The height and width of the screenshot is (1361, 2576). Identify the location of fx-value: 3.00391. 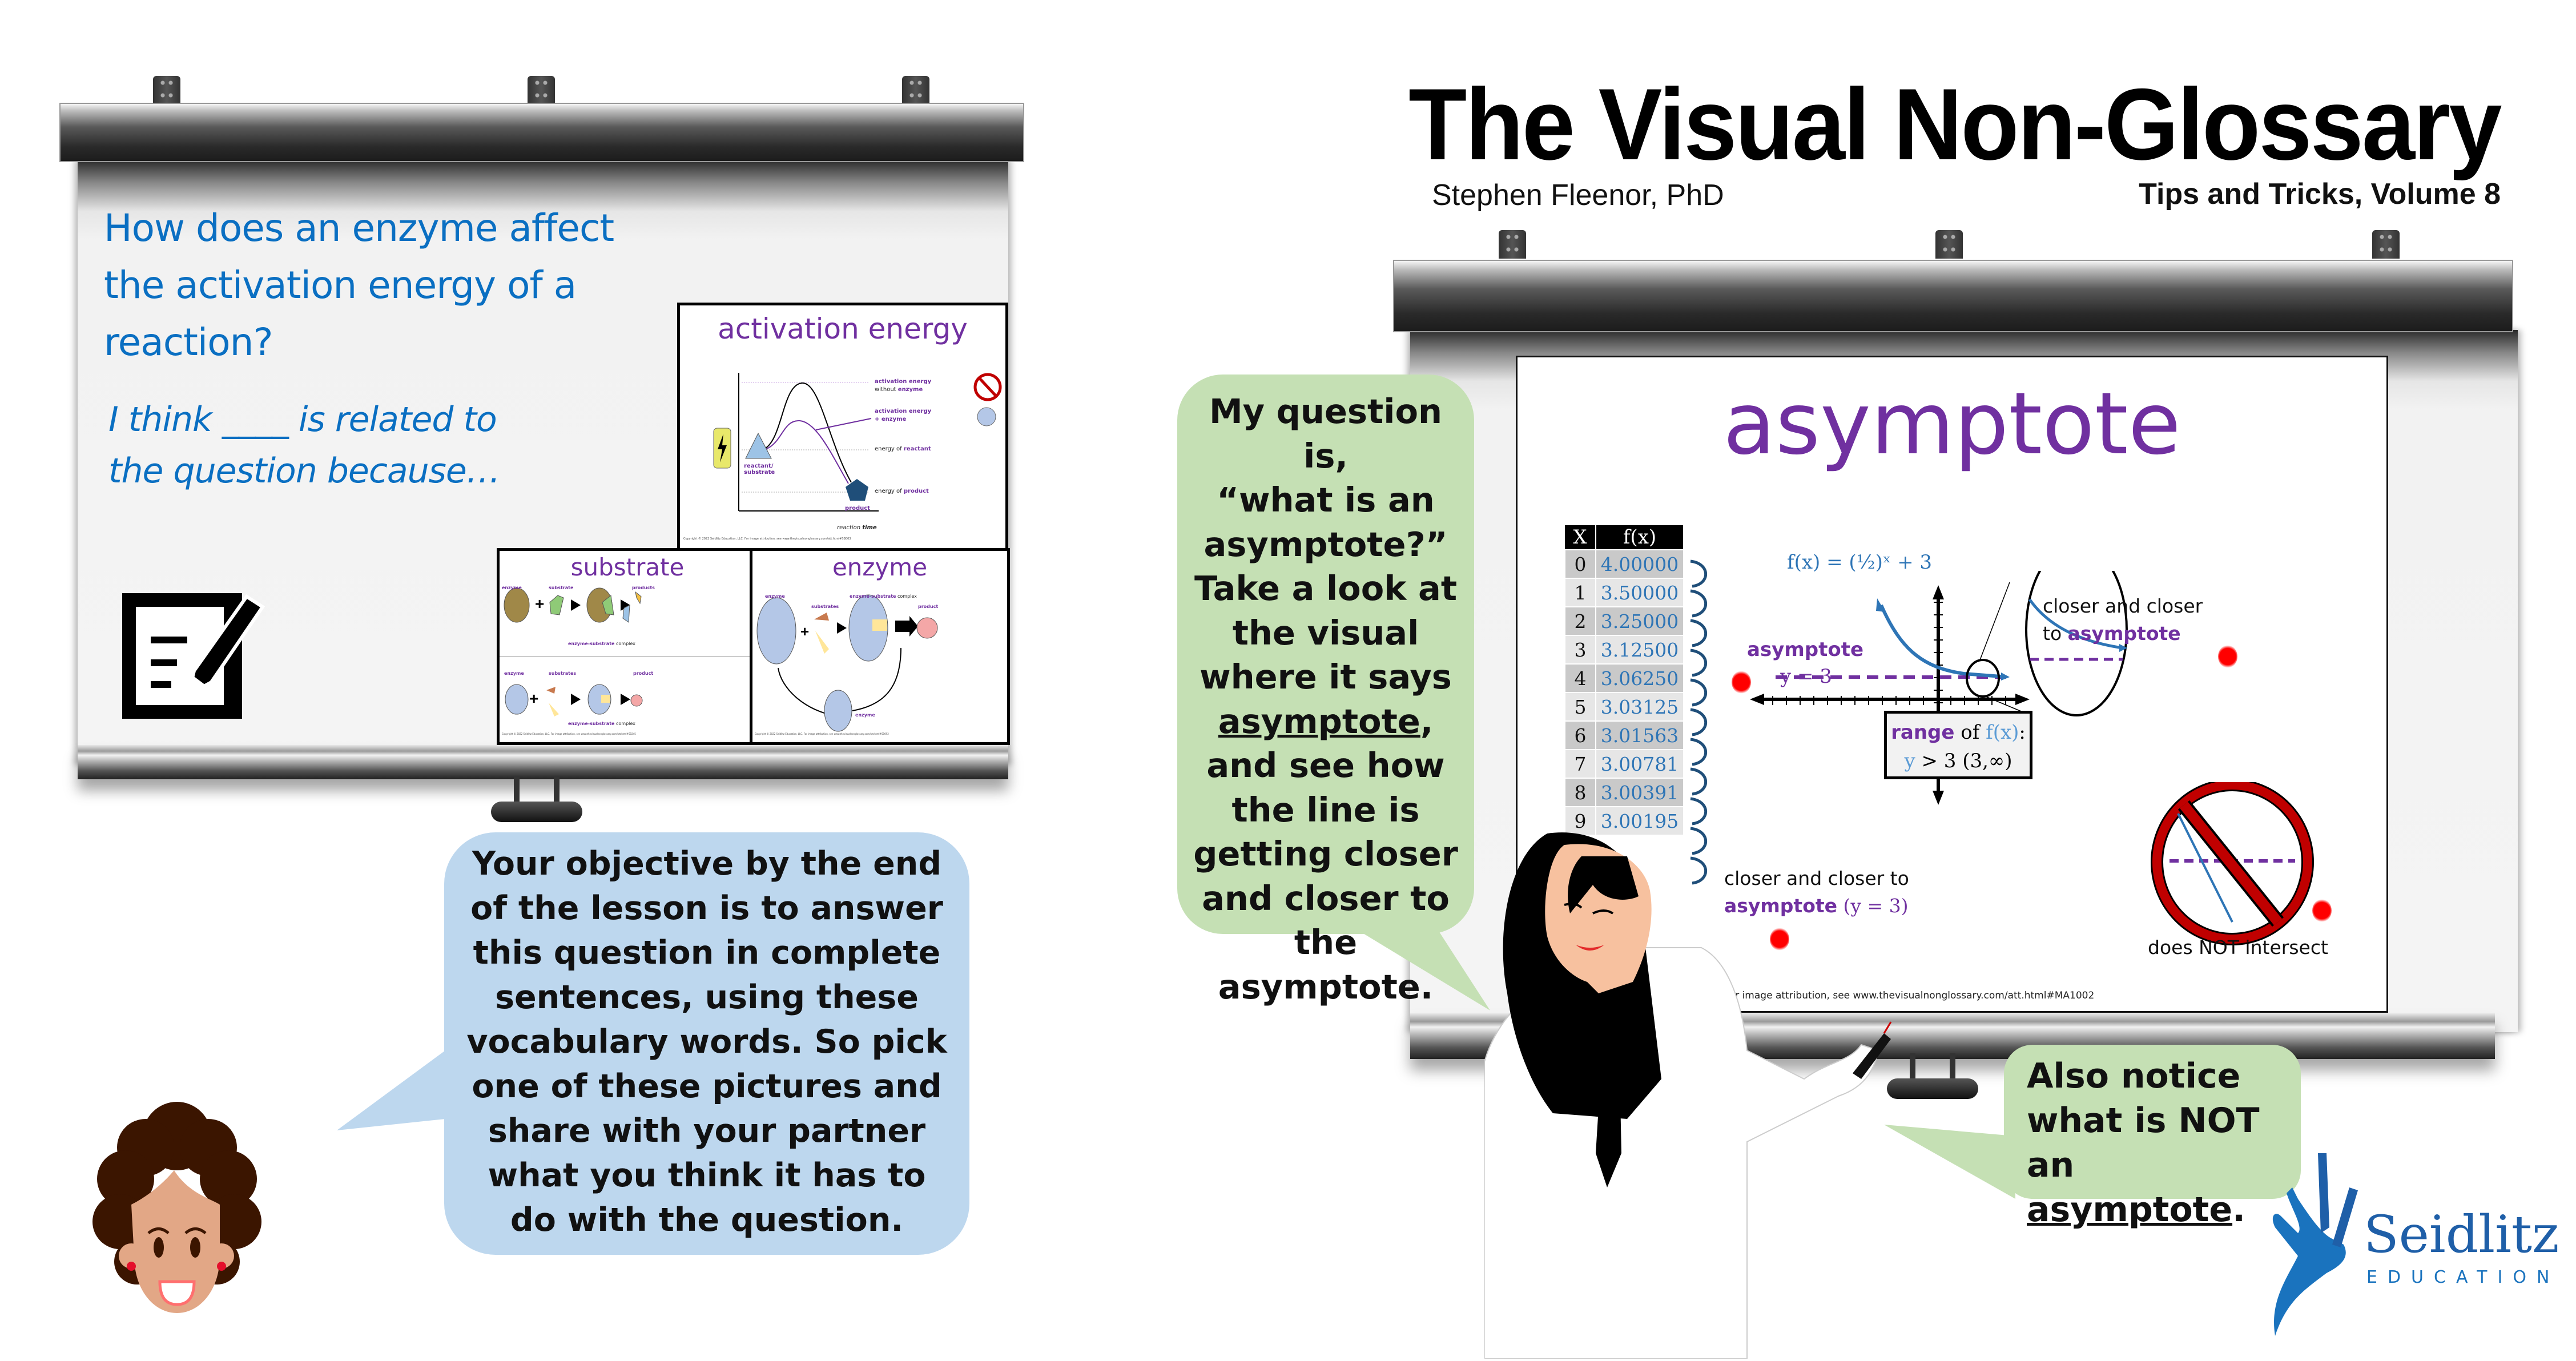
(1639, 792).